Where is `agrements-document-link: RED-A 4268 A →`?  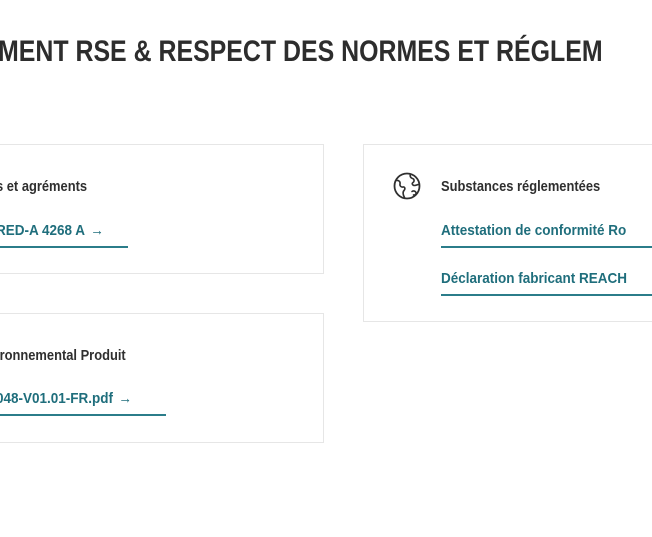 agrements-document-link: RED-A 4268 A → is located at coordinates (52, 231).